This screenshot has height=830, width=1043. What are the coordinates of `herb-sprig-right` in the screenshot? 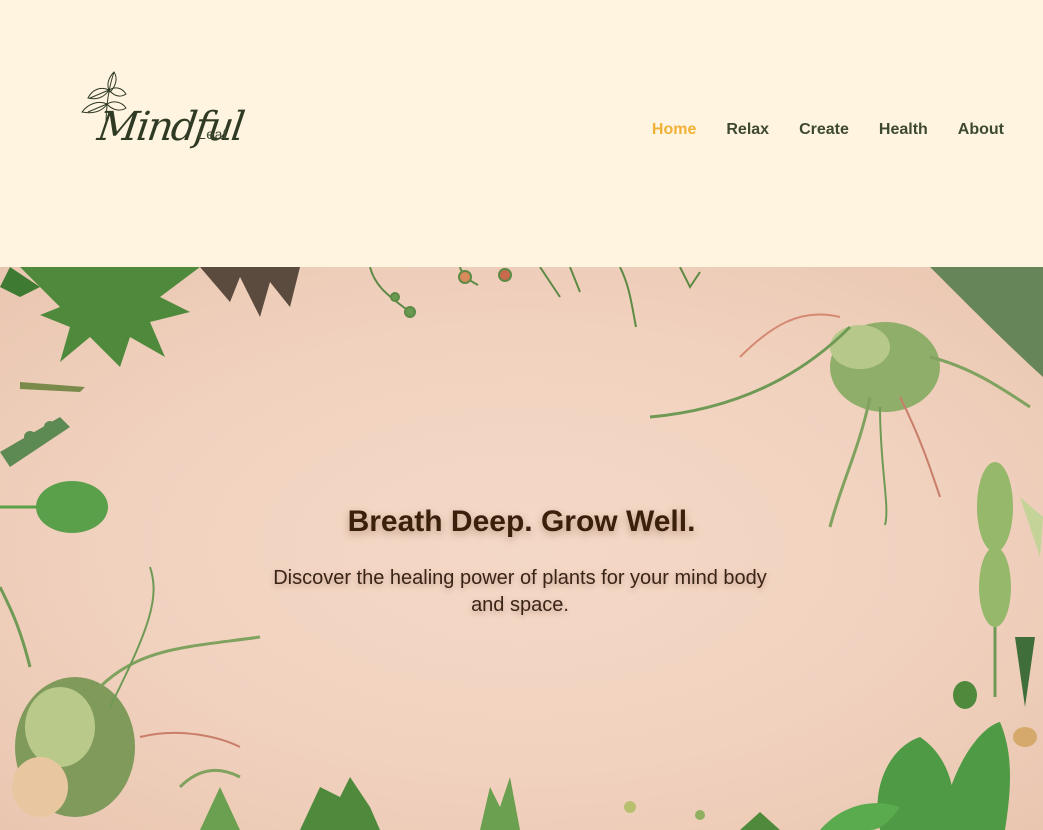 It's located at (1010, 579).